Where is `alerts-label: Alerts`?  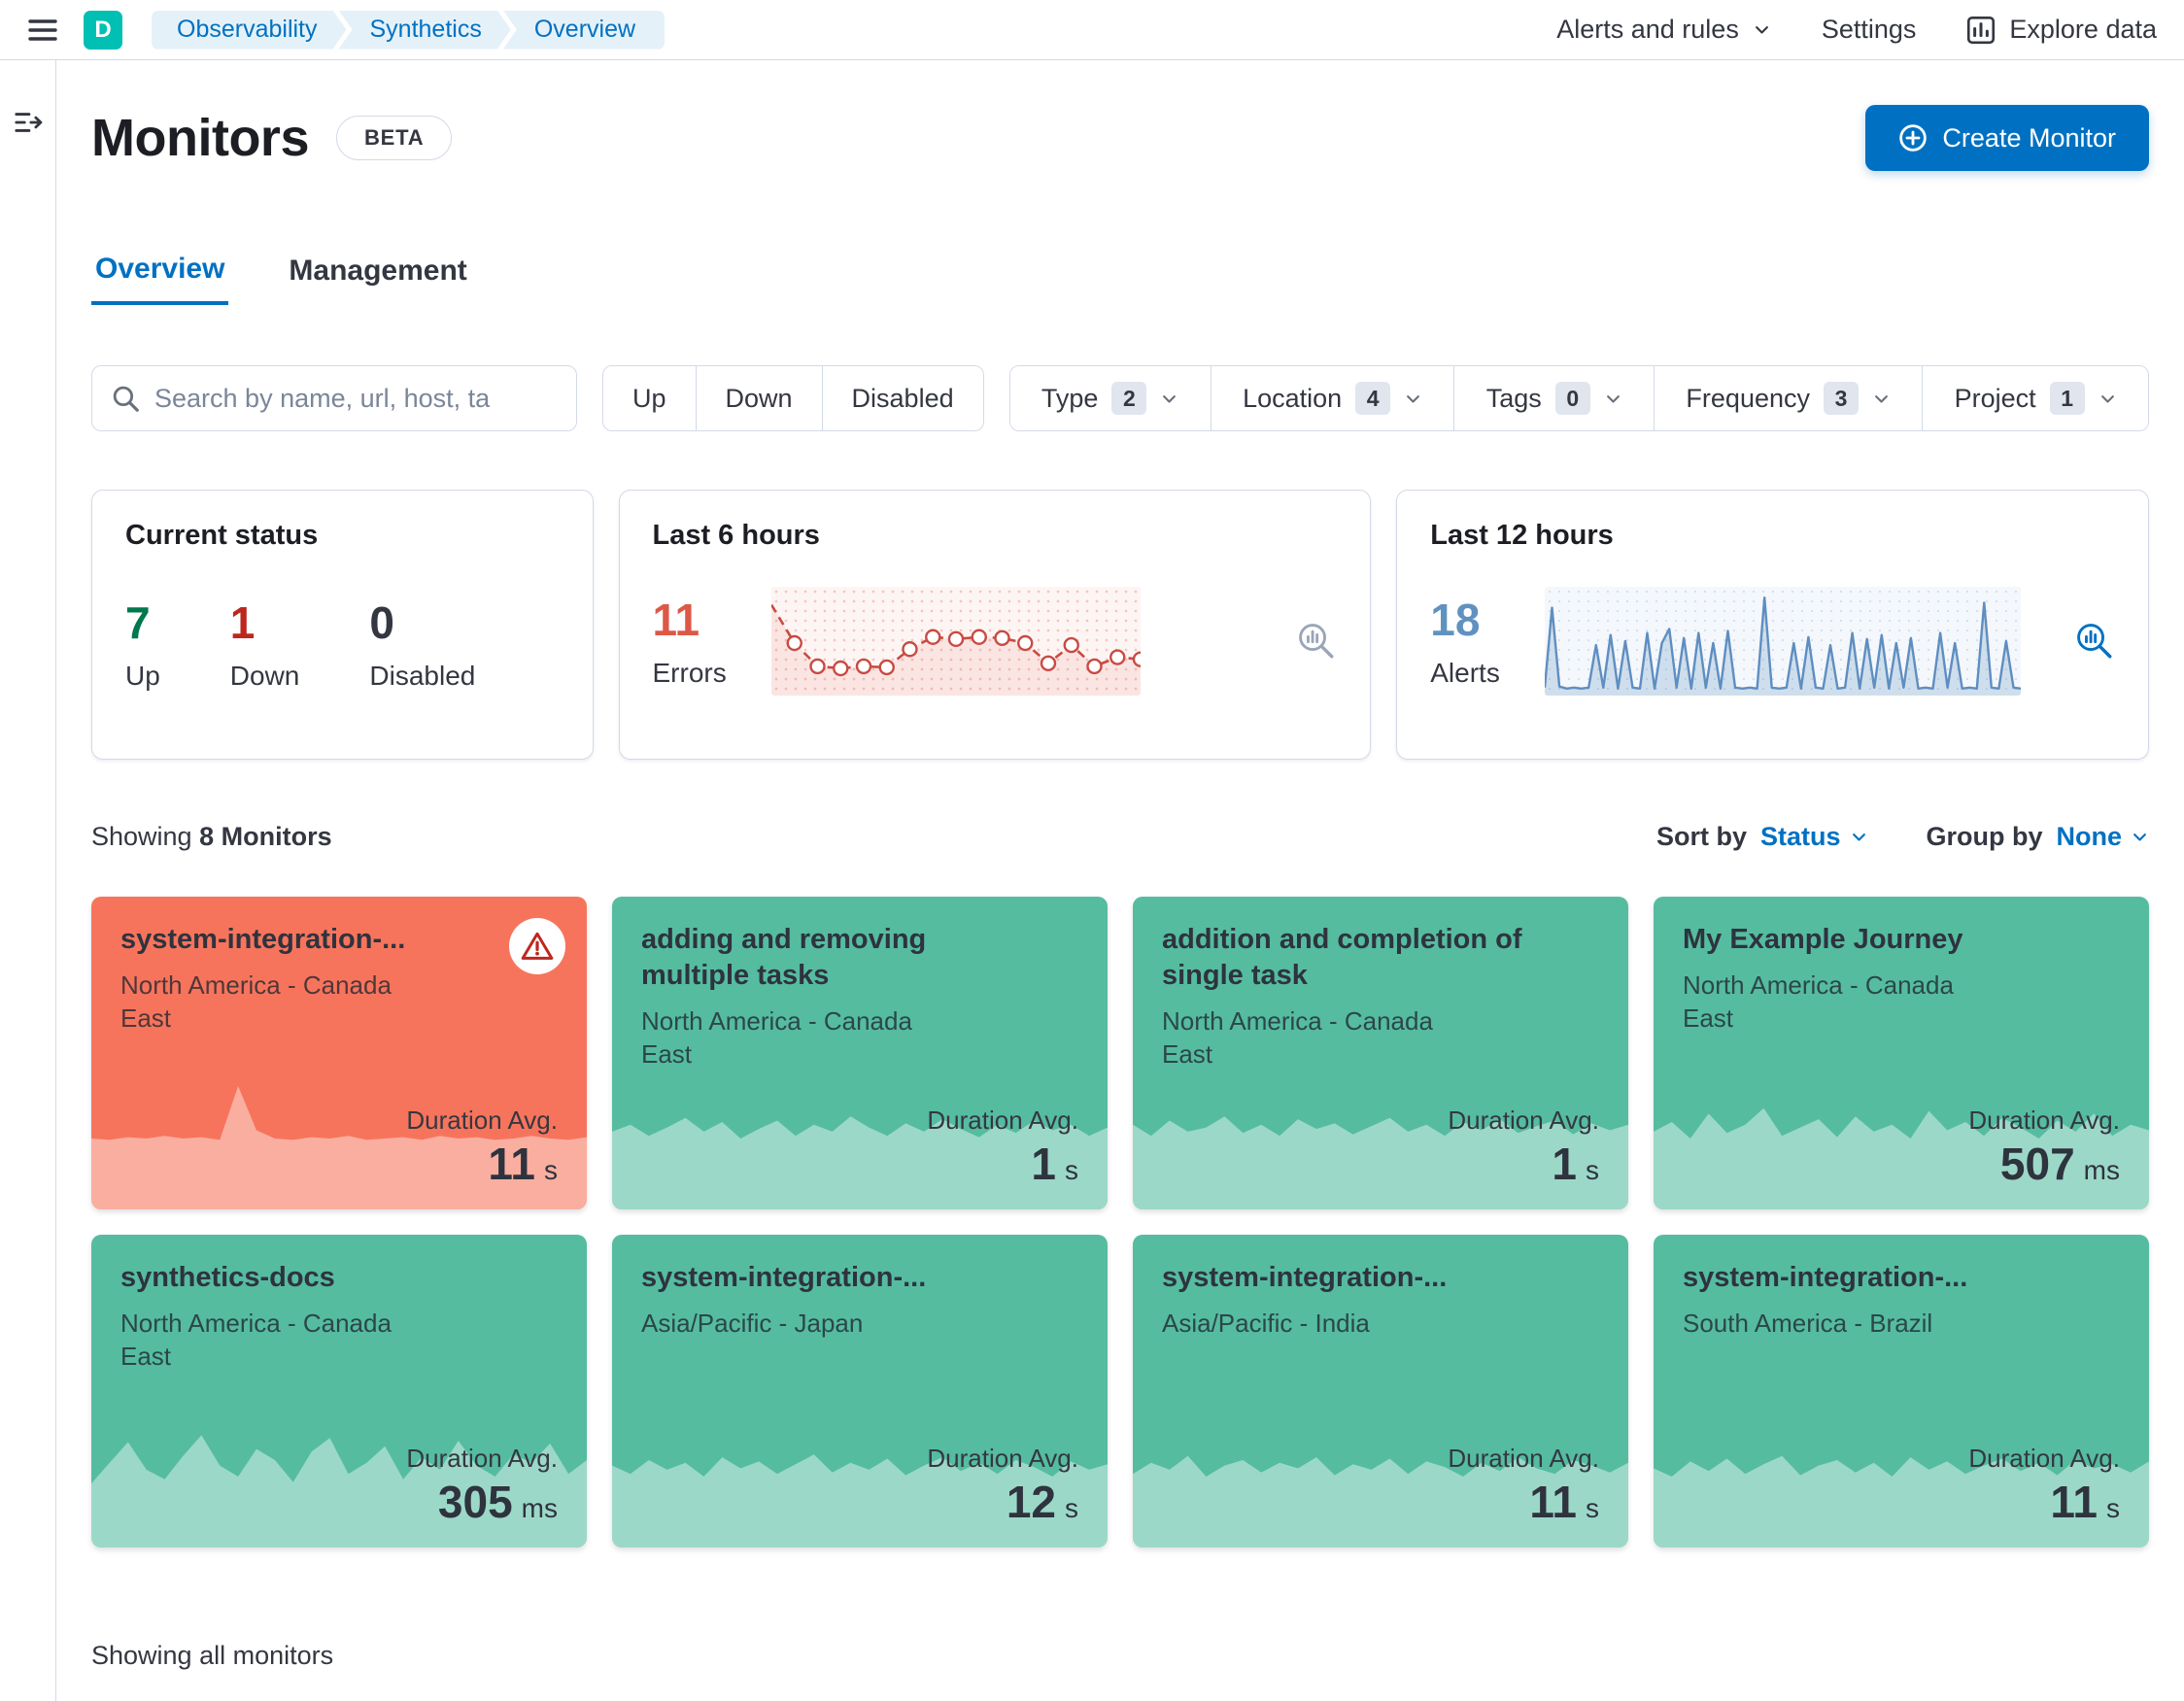 alerts-label: Alerts is located at coordinates (1465, 673).